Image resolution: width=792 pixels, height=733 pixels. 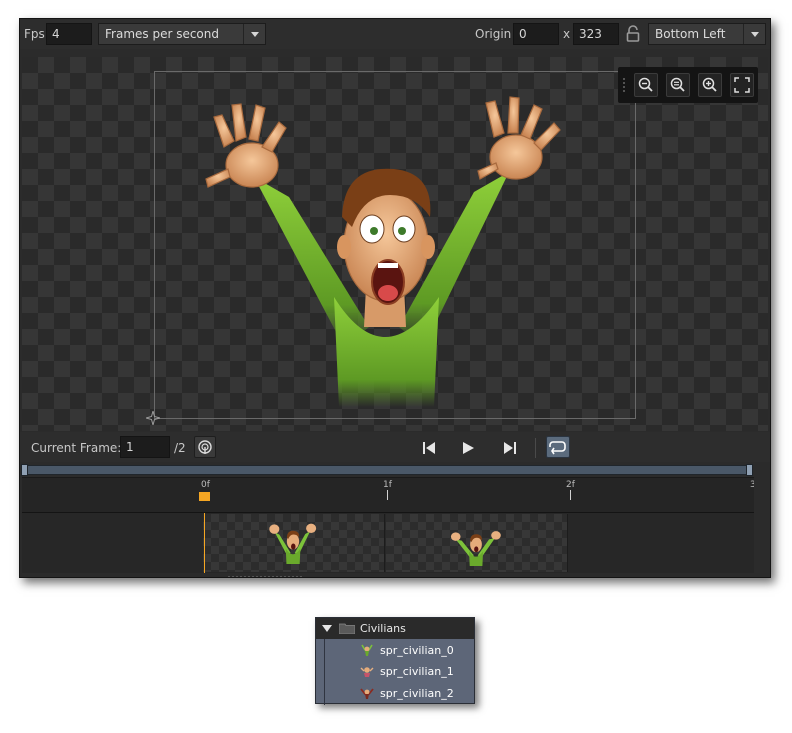 What do you see at coordinates (21, 527) in the screenshot?
I see `track-left-edge` at bounding box center [21, 527].